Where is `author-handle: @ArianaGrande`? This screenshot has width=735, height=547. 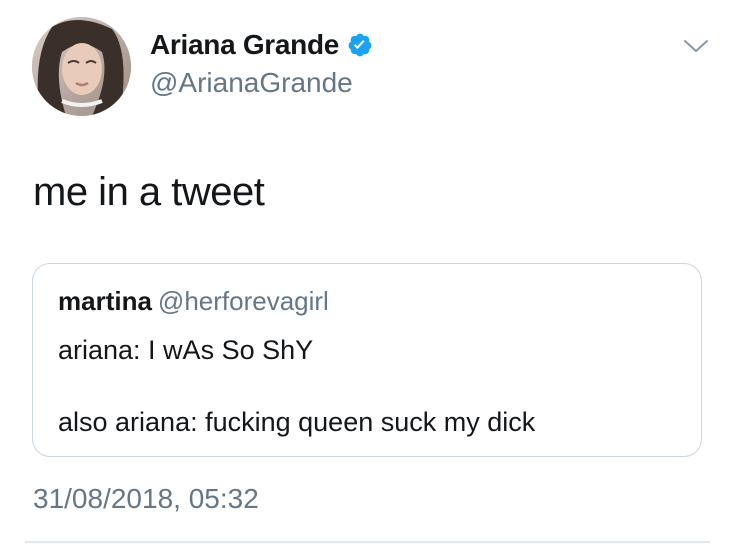 author-handle: @ArianaGrande is located at coordinates (251, 83).